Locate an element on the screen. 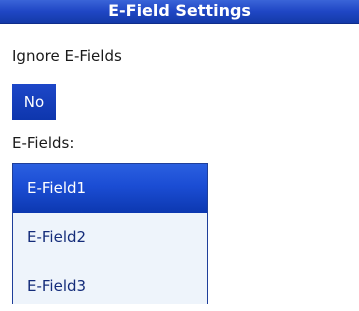  screen-title: E-Field Settings is located at coordinates (179, 12).